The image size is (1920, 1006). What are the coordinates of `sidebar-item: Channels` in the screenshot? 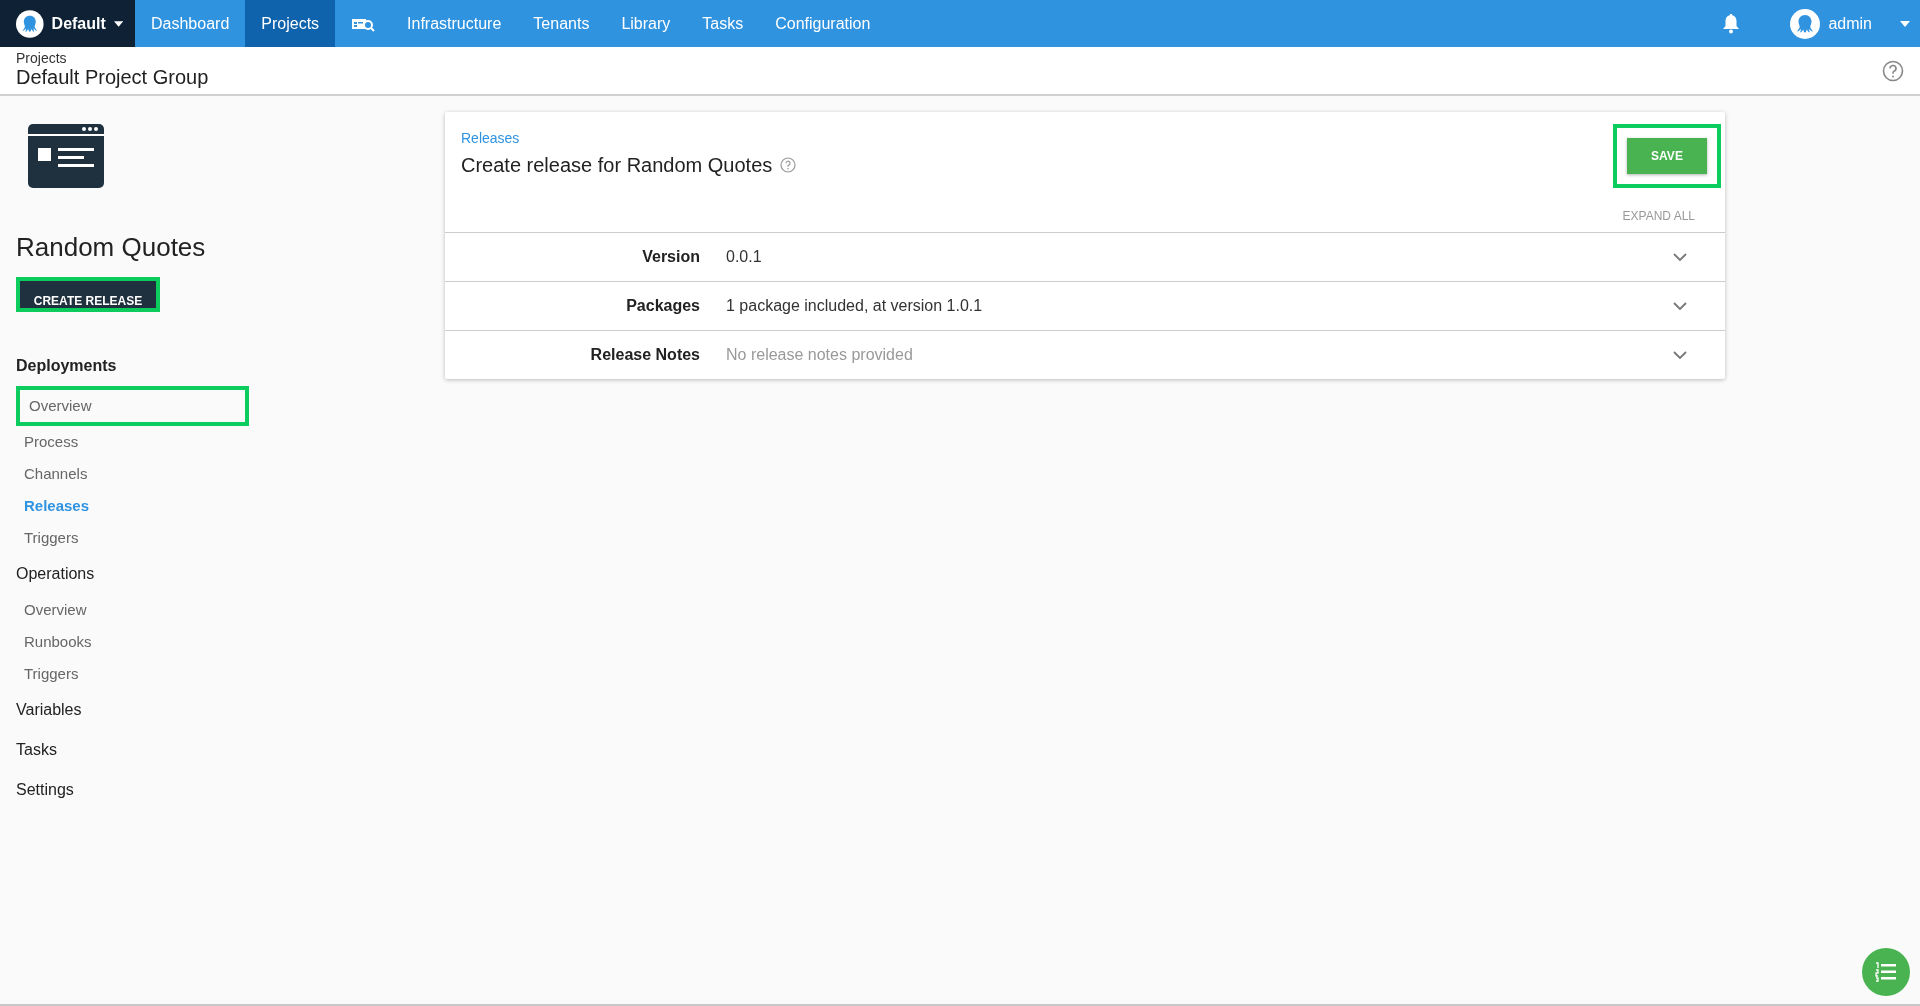 It's located at (132, 474).